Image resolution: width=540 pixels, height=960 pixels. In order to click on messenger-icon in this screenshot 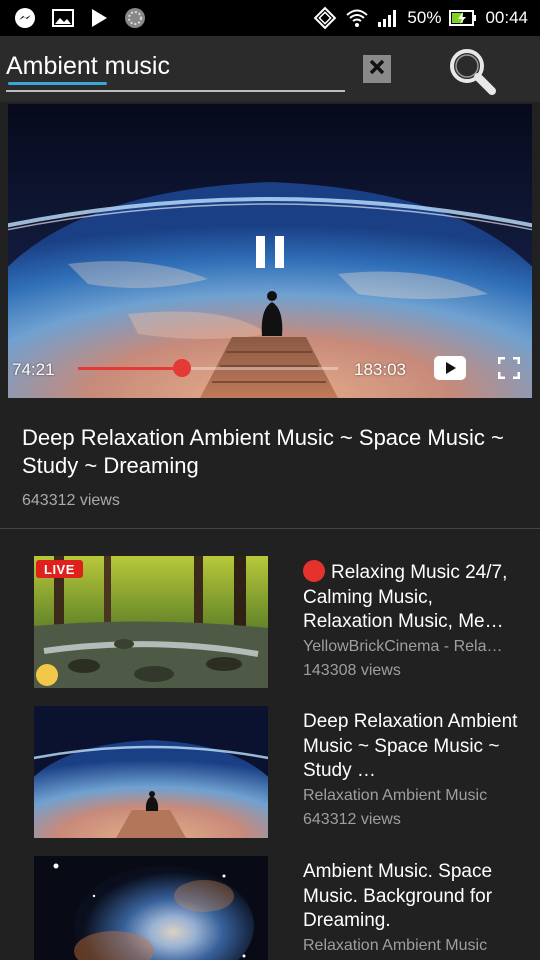, I will do `click(25, 18)`.